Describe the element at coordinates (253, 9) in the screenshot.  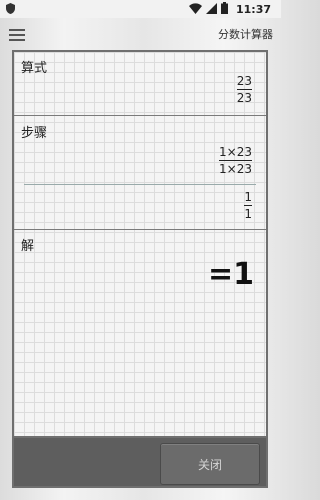
I see `status-time: 11:37` at that location.